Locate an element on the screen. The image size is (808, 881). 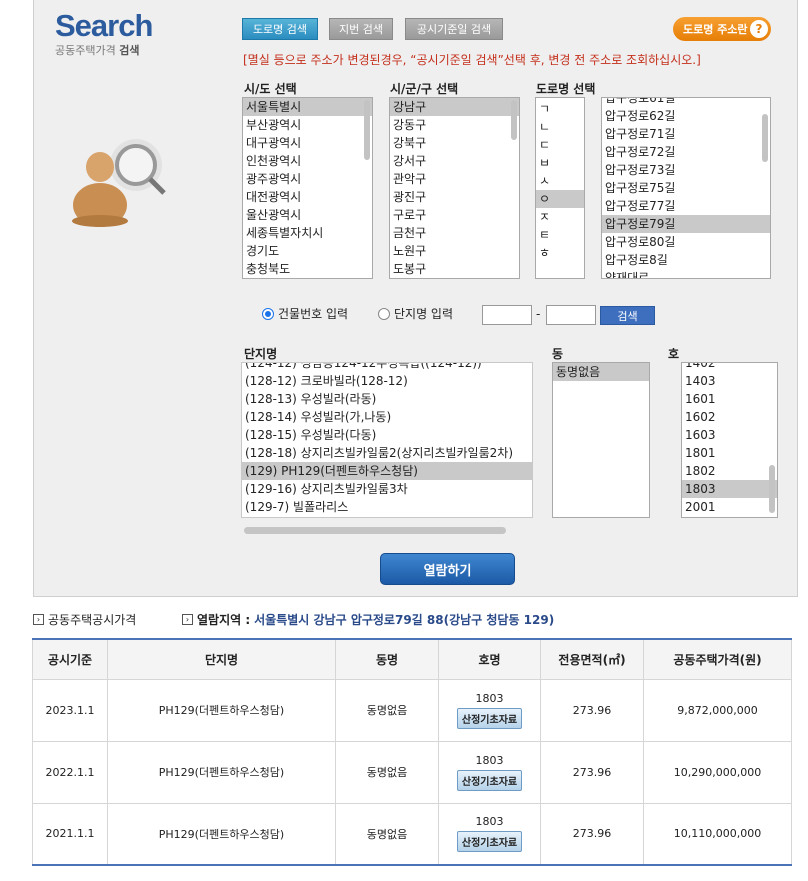
sigungu-option: 구로구 is located at coordinates (454, 215).